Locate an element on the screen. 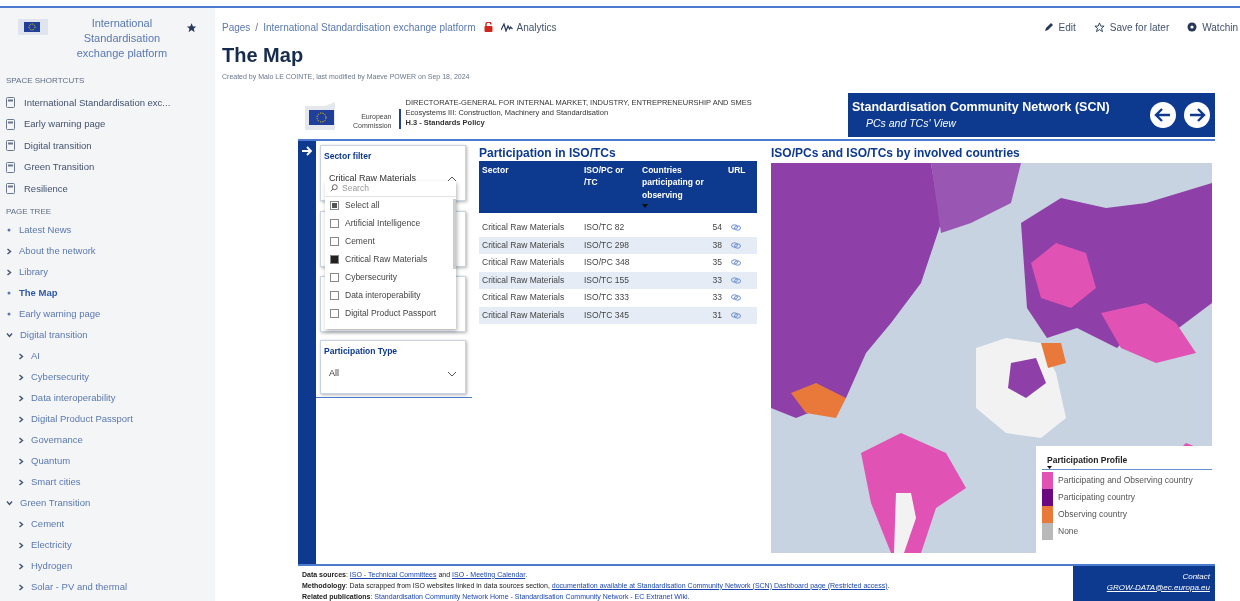  search-icon is located at coordinates (334, 188).